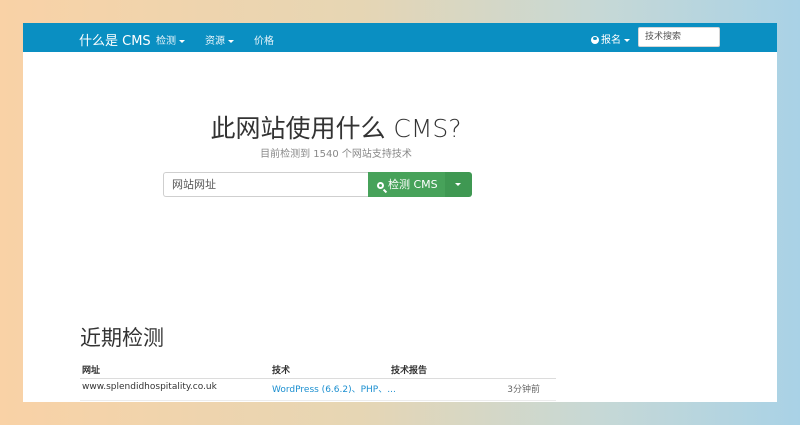 The height and width of the screenshot is (425, 800). I want to click on detect-cms-label: 检测 CMS, so click(413, 184).